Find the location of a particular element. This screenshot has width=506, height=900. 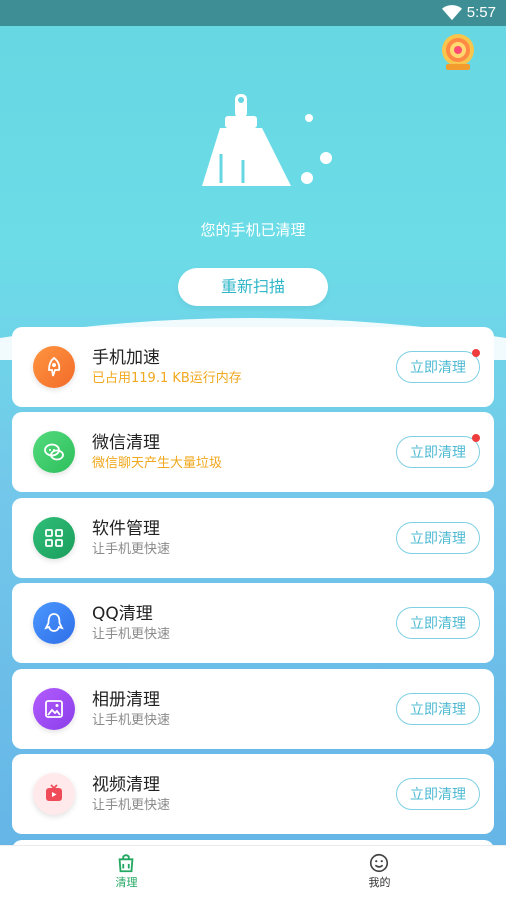

clean-tab-icon is located at coordinates (126, 863).